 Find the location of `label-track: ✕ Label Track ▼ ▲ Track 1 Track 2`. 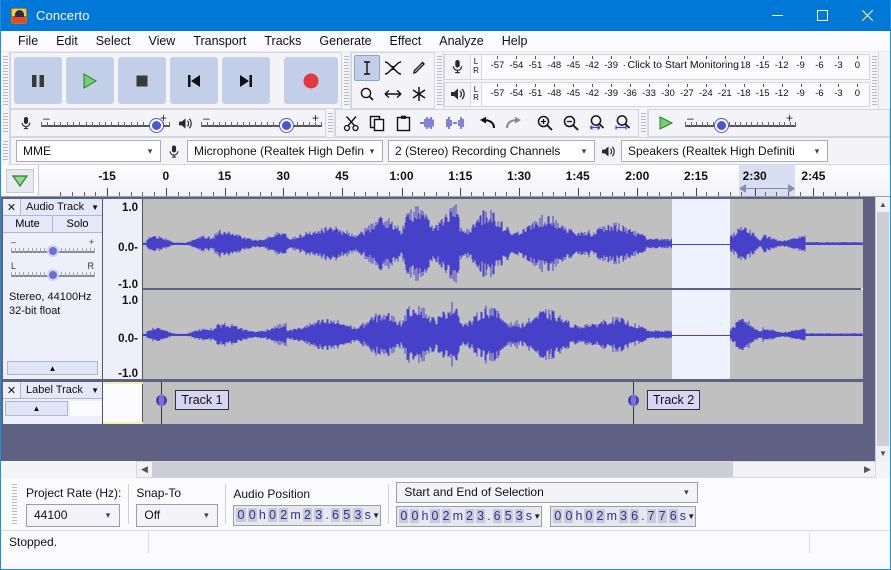

label-track: ✕ Label Track ▼ ▲ Track 1 Track 2 is located at coordinates (433, 403).